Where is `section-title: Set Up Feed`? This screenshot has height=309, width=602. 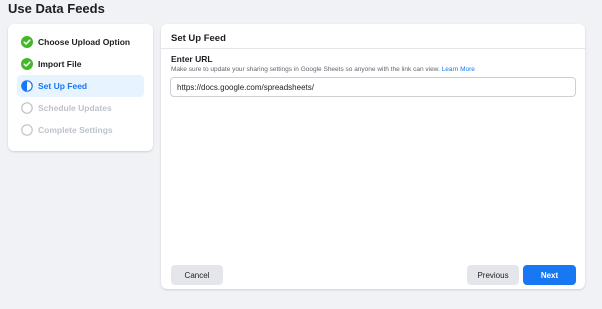 section-title: Set Up Feed is located at coordinates (198, 38).